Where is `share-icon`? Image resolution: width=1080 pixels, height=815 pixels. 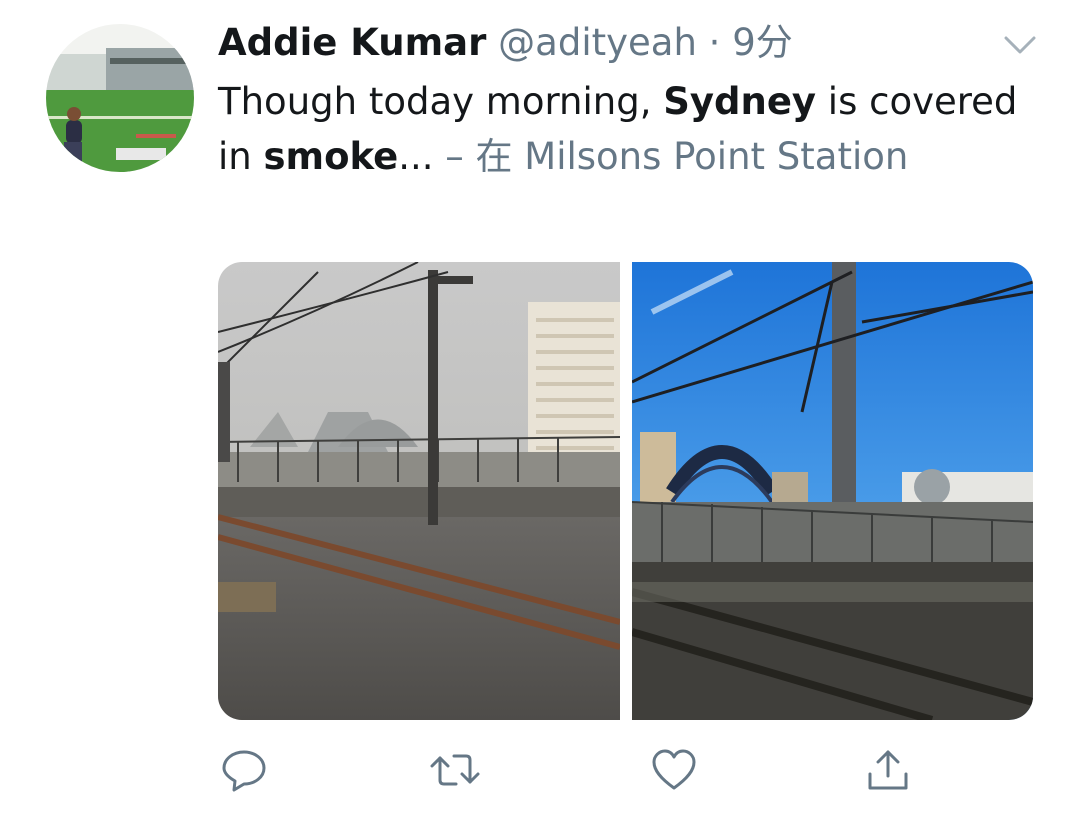 share-icon is located at coordinates (888, 770).